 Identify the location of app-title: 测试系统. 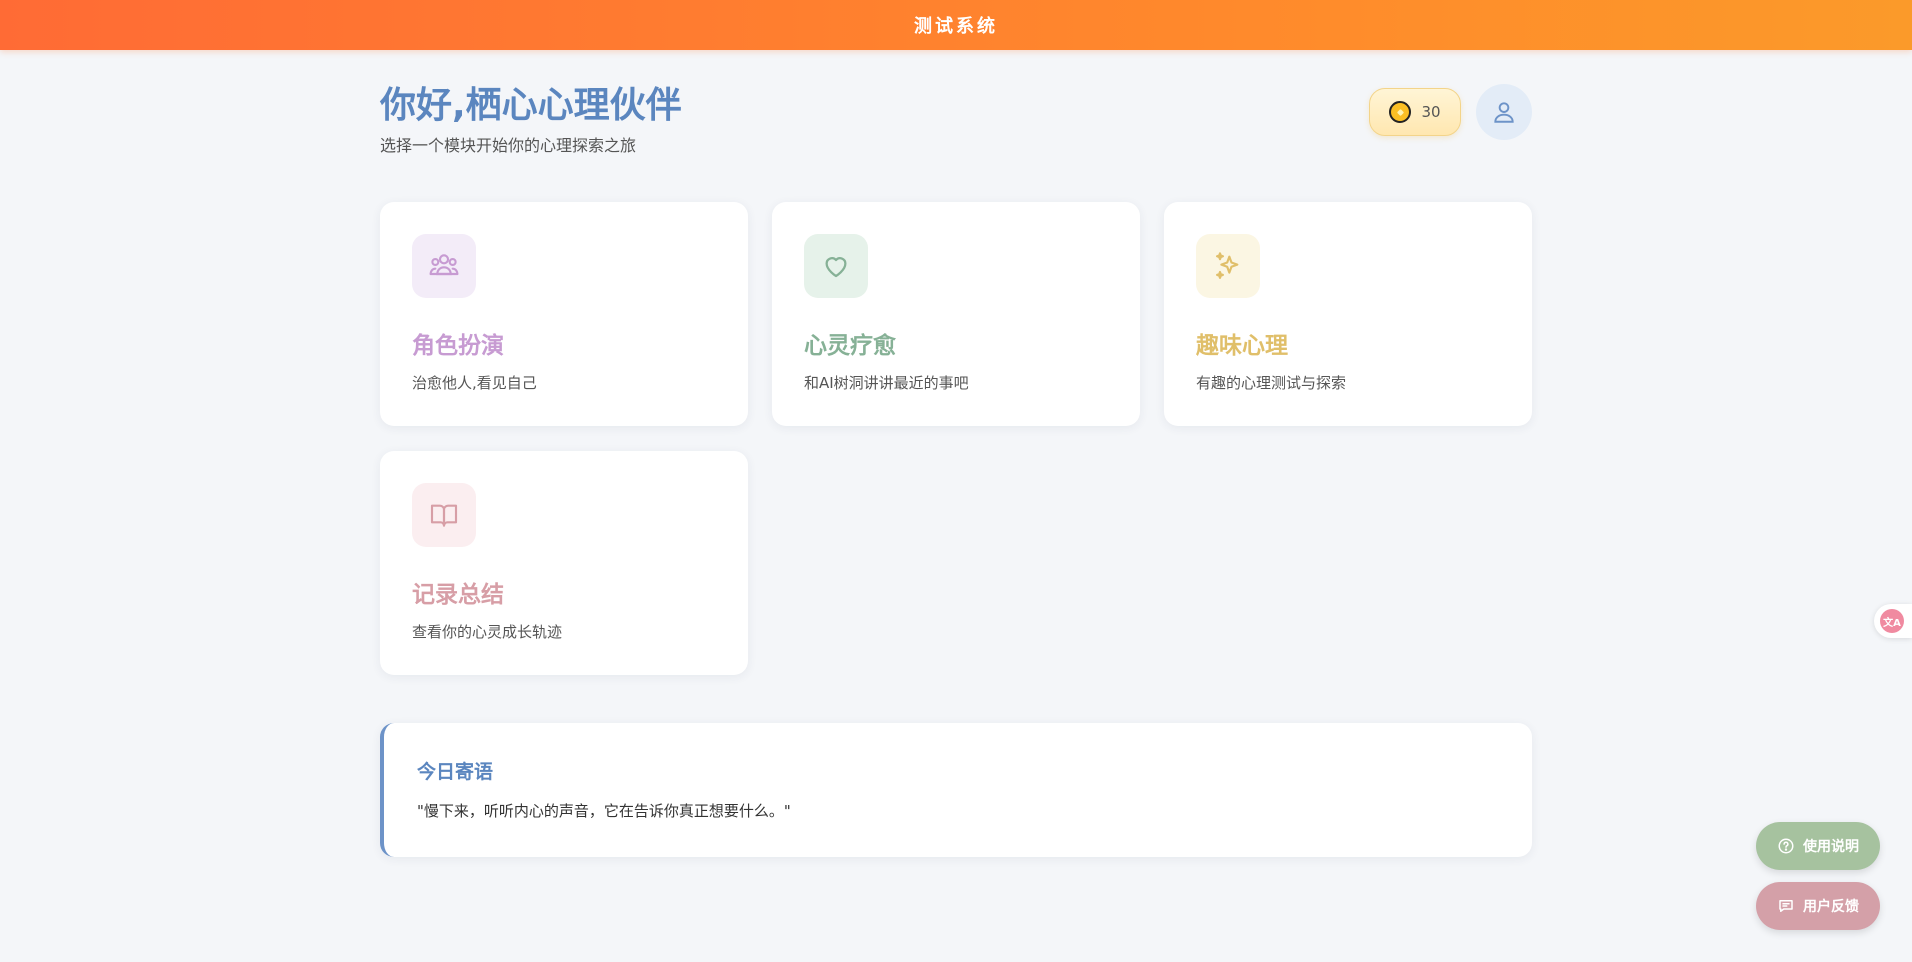
(956, 26).